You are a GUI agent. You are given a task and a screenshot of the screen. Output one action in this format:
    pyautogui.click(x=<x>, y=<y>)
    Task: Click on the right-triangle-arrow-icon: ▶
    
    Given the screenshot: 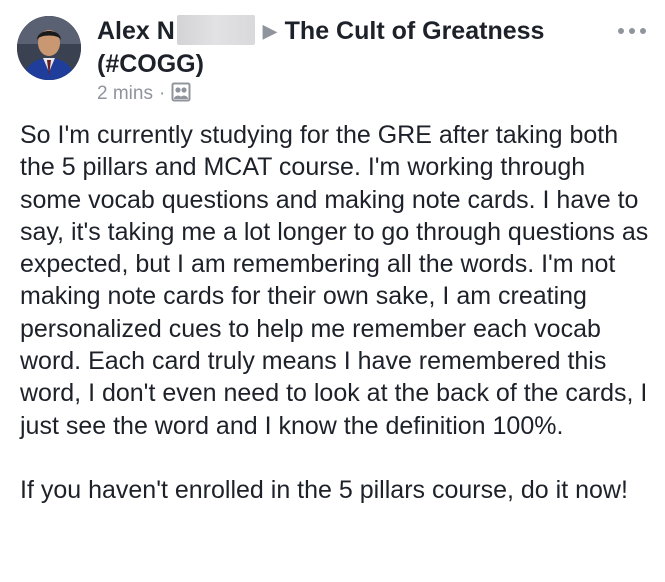 What is the action you would take?
    pyautogui.click(x=269, y=31)
    